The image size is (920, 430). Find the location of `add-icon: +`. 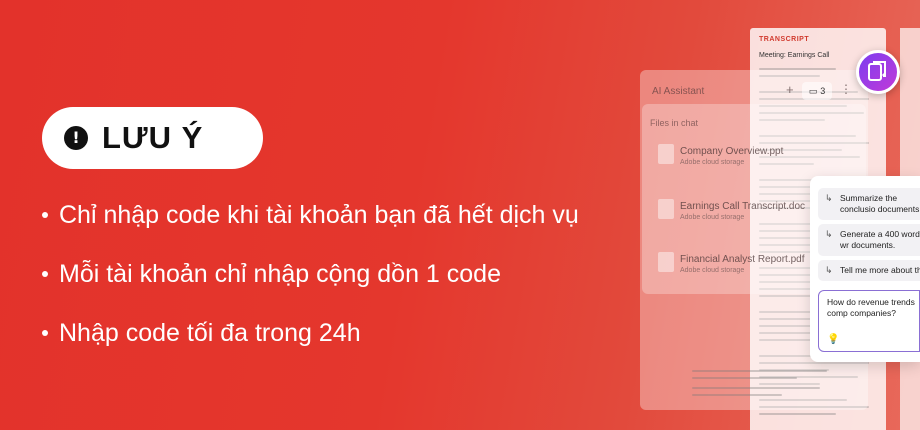

add-icon: + is located at coordinates (790, 89).